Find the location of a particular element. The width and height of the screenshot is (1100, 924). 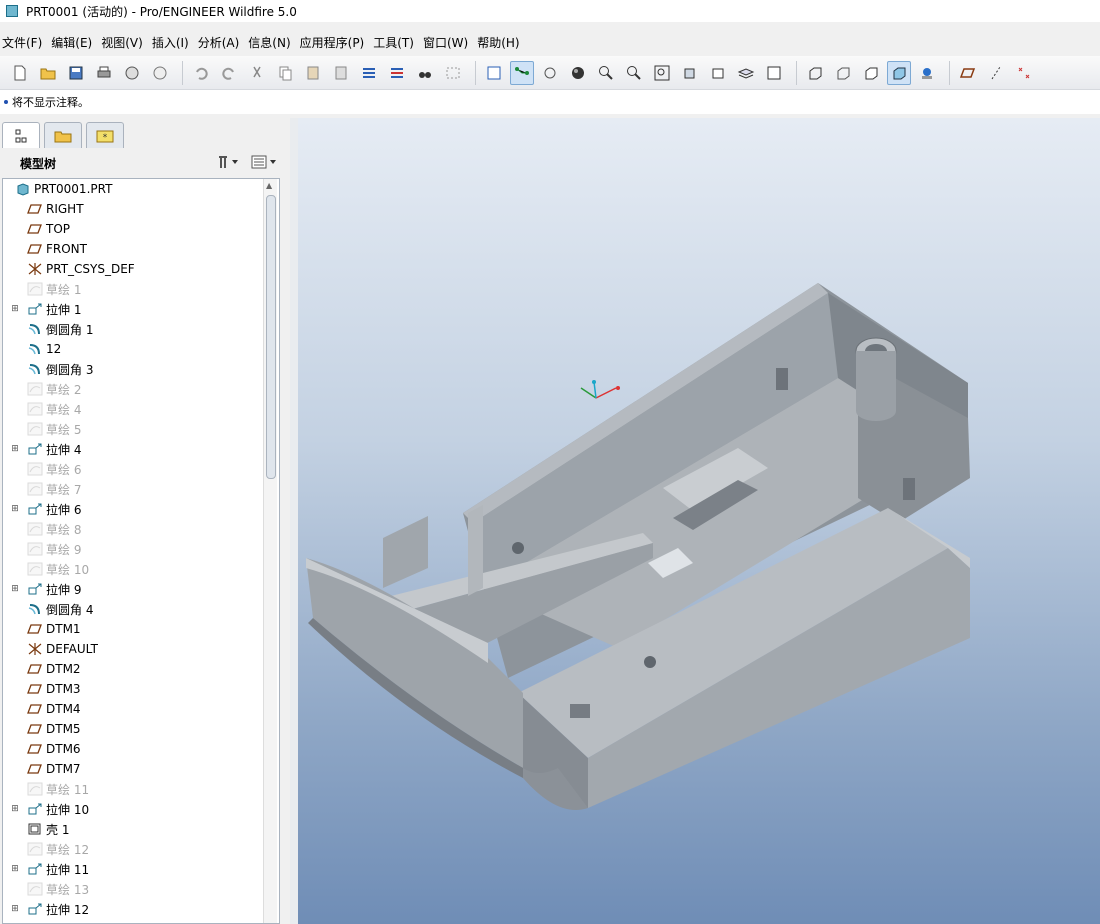

tree-item: 倒圆角 3 is located at coordinates (141, 369).